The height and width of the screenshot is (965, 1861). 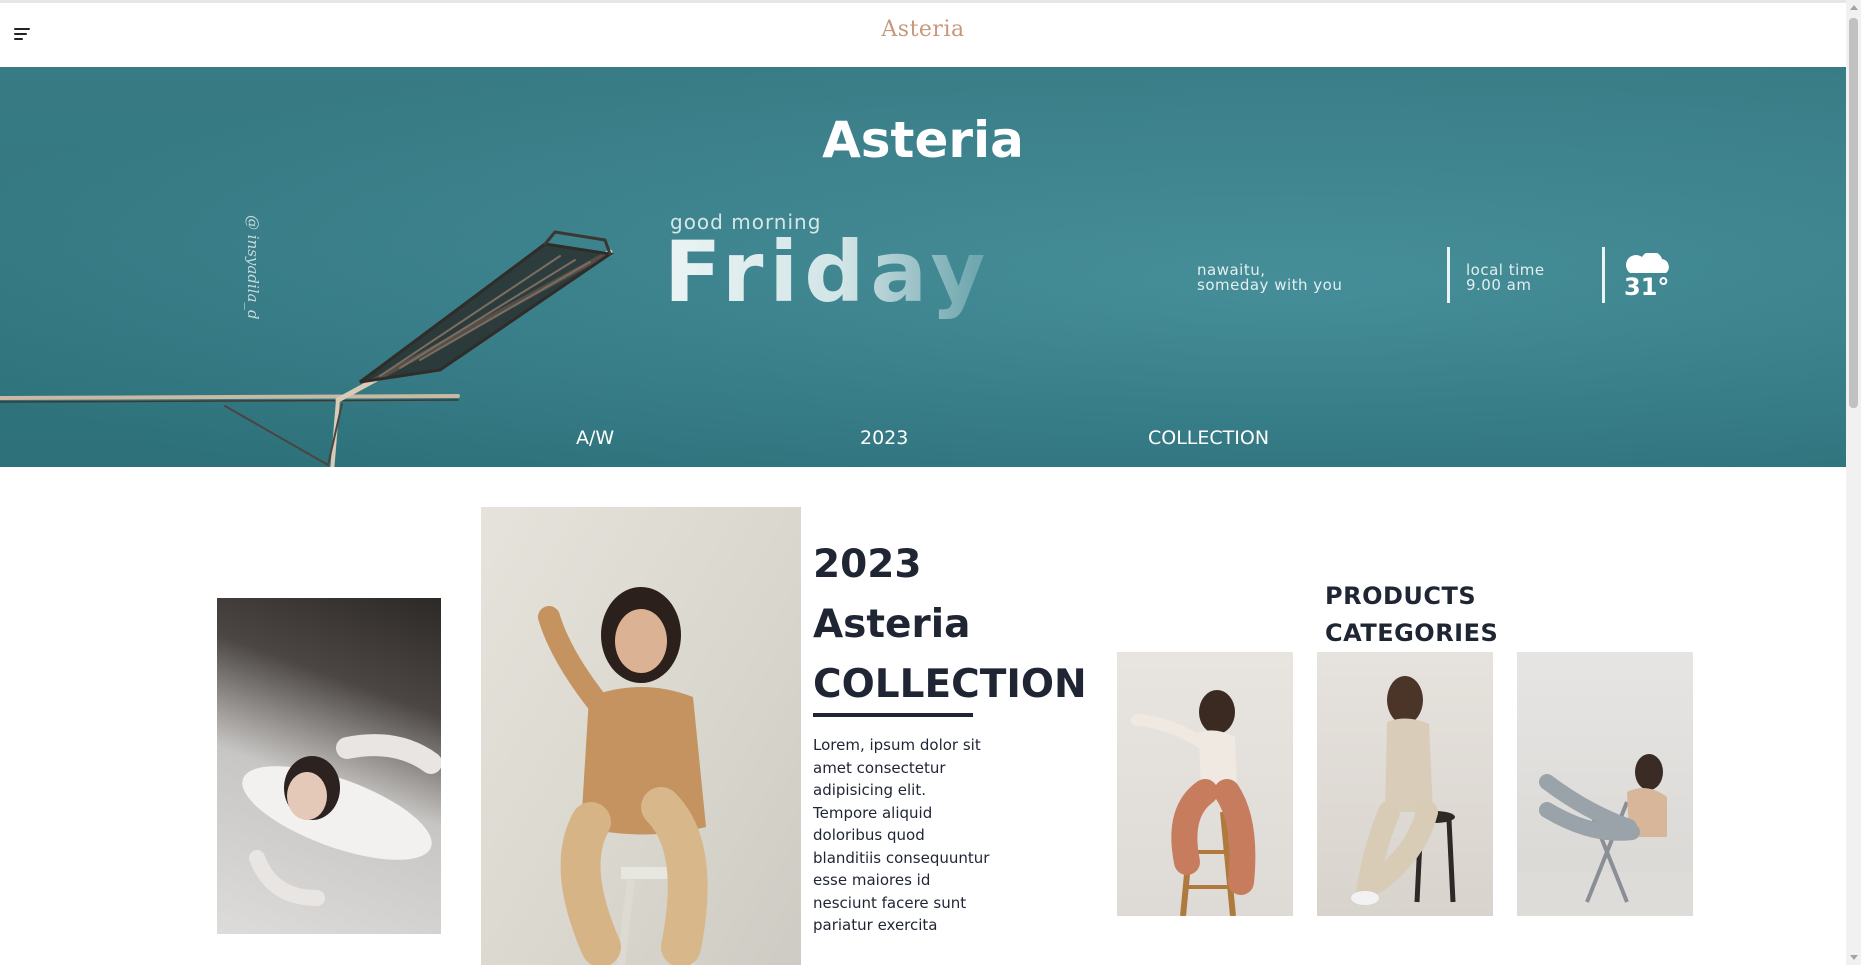 I want to click on scroll-up-arrow-icon, so click(x=1854, y=7).